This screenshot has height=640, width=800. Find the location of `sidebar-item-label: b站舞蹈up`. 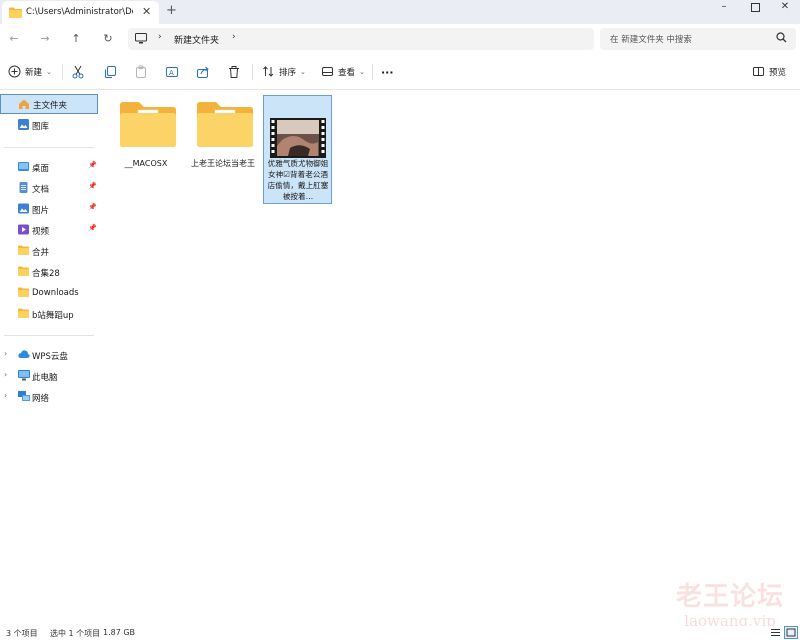

sidebar-item-label: b站舞蹈up is located at coordinates (53, 316).